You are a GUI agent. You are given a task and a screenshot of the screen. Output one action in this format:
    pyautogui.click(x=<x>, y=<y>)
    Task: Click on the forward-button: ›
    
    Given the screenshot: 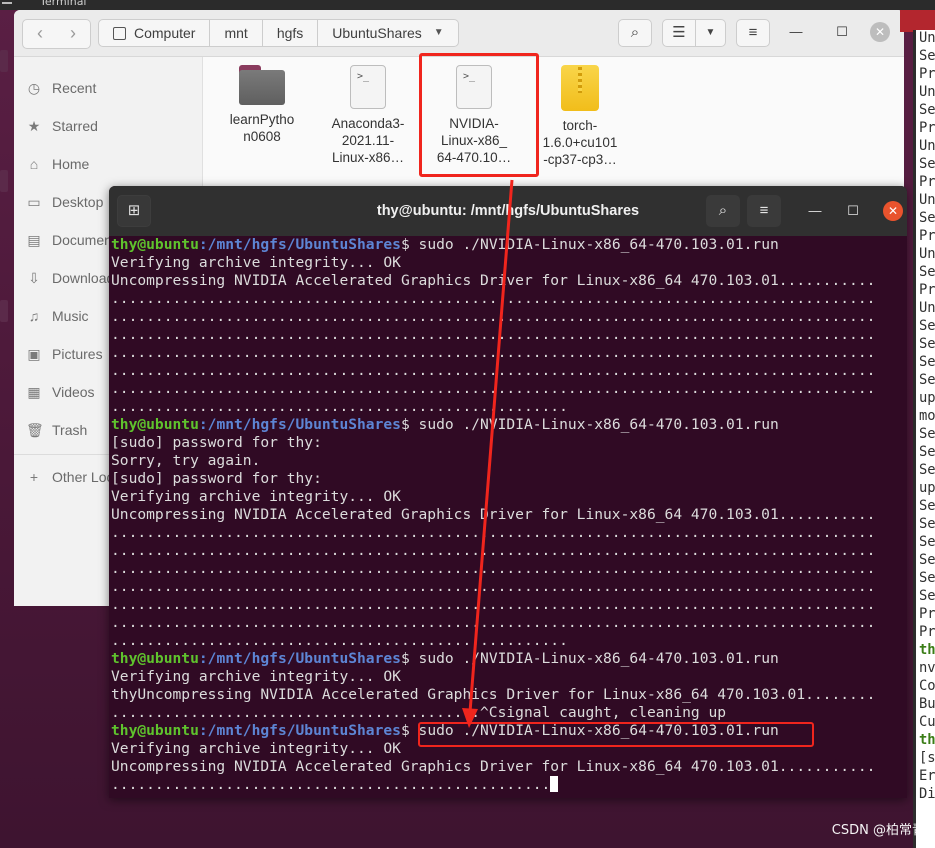 What is the action you would take?
    pyautogui.click(x=73, y=34)
    